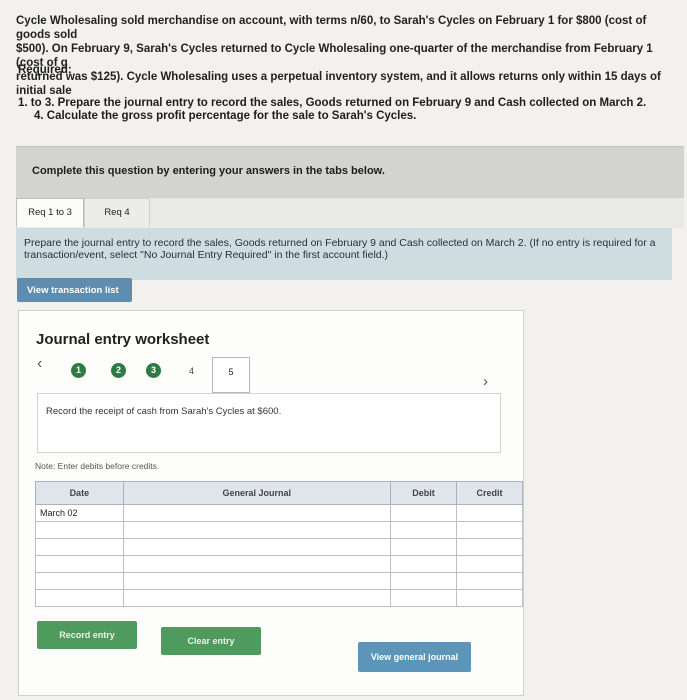 Image resolution: width=687 pixels, height=700 pixels. I want to click on credit-header: Credit, so click(489, 493).